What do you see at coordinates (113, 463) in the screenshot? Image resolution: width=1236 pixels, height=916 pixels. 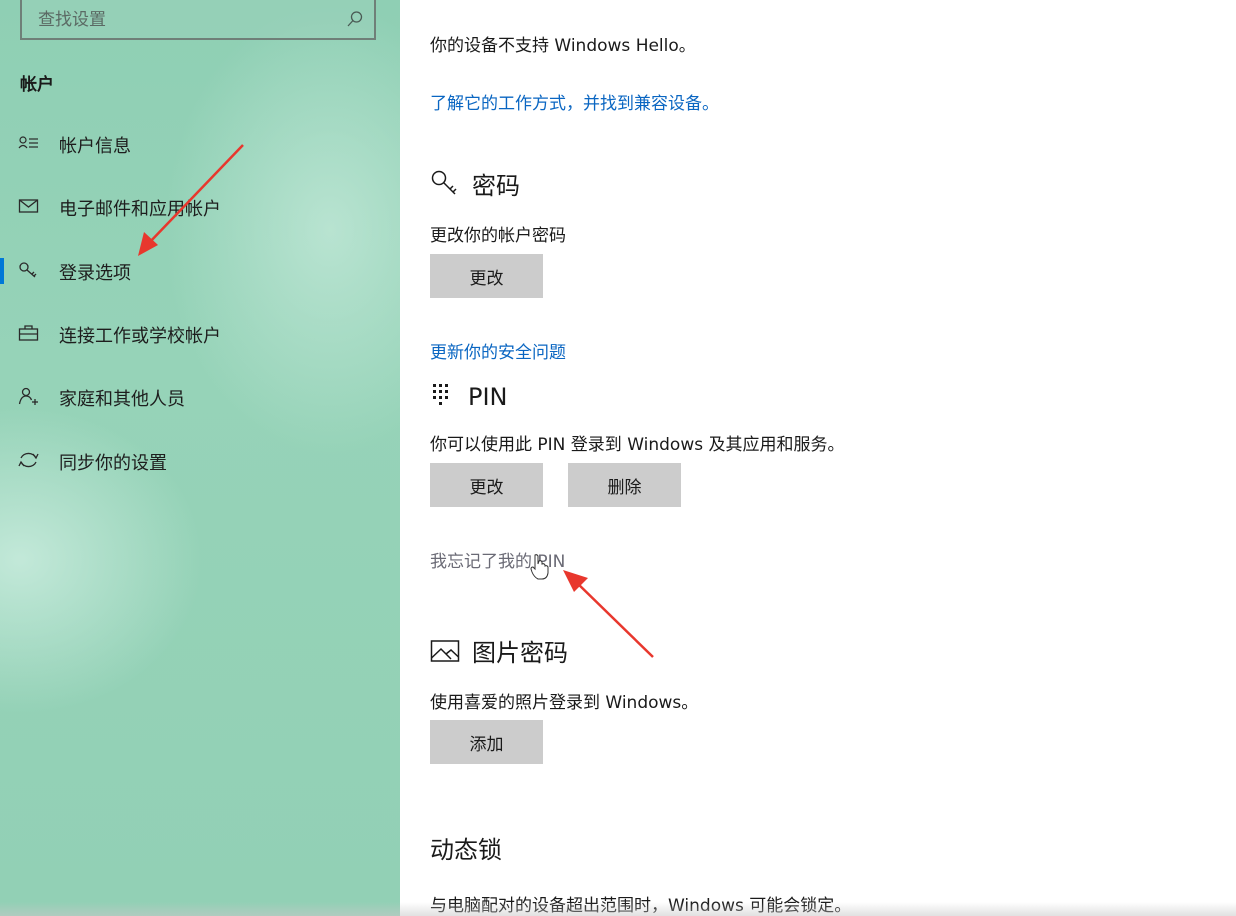 I see `sidebar-item-label: 同步你的设置` at bounding box center [113, 463].